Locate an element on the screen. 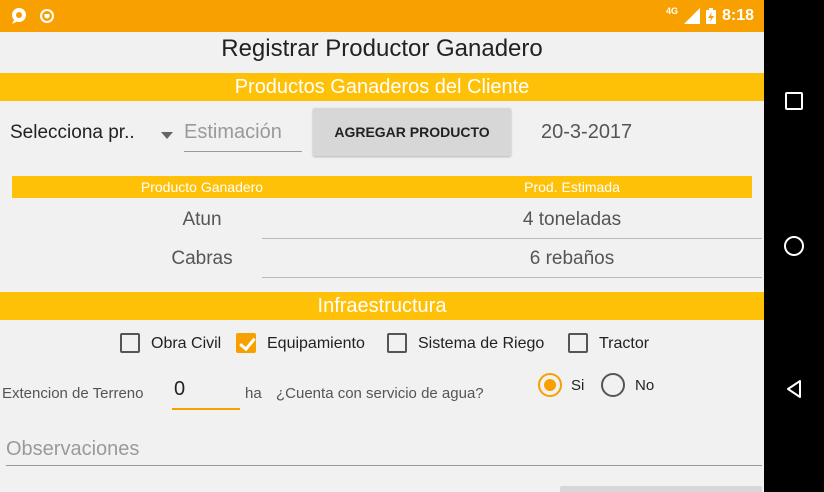 The width and height of the screenshot is (824, 492). checkbox-sistema-de-riego is located at coordinates (397, 343).